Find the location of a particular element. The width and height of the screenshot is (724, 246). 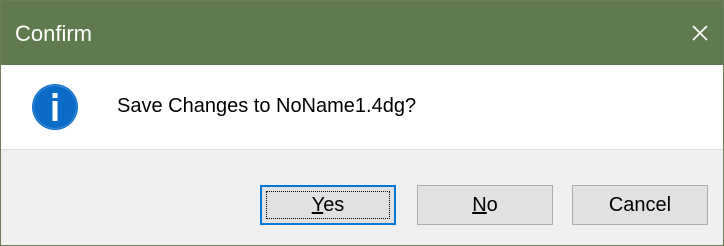

cancel-button: Cancel is located at coordinates (640, 205).